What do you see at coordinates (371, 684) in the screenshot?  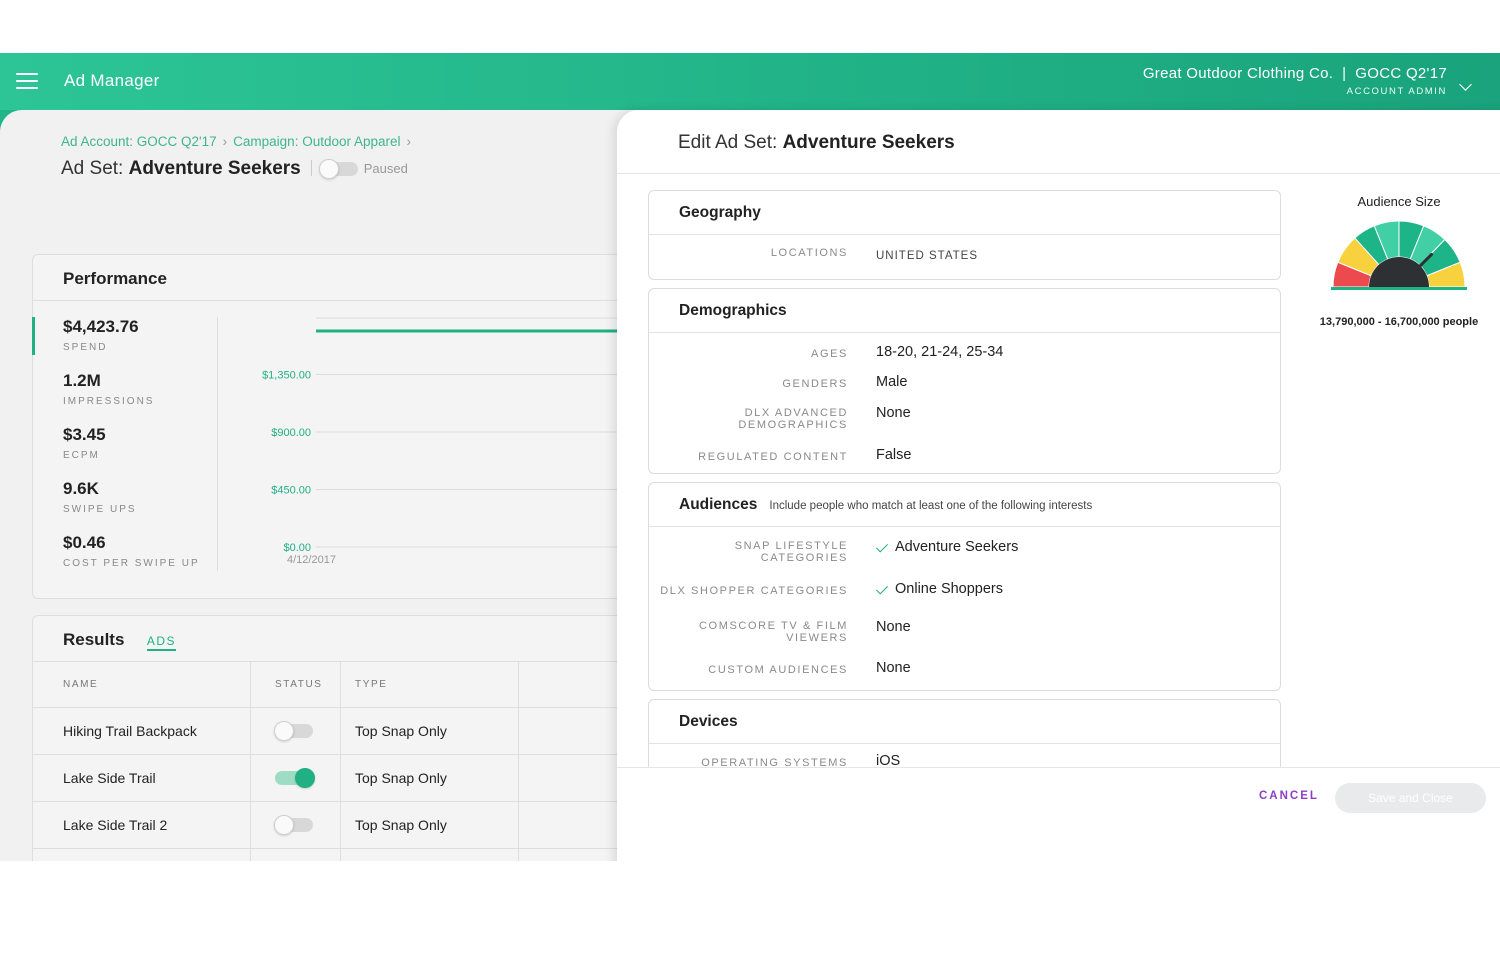 I see `column-header-type: TYPE` at bounding box center [371, 684].